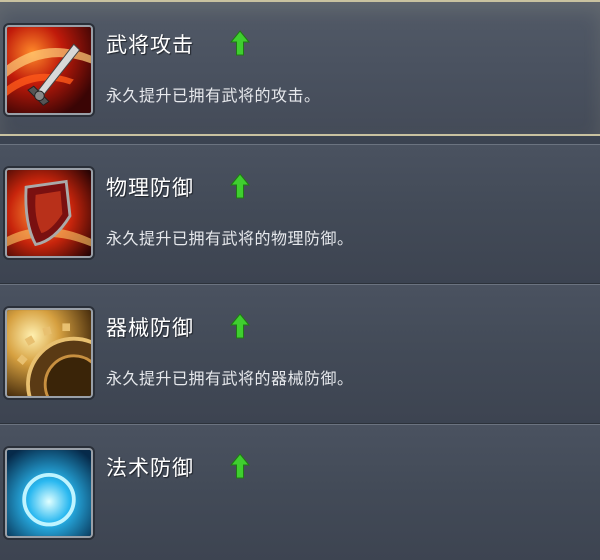  Describe the element at coordinates (150, 328) in the screenshot. I see `skill-title: 器械防御` at that location.